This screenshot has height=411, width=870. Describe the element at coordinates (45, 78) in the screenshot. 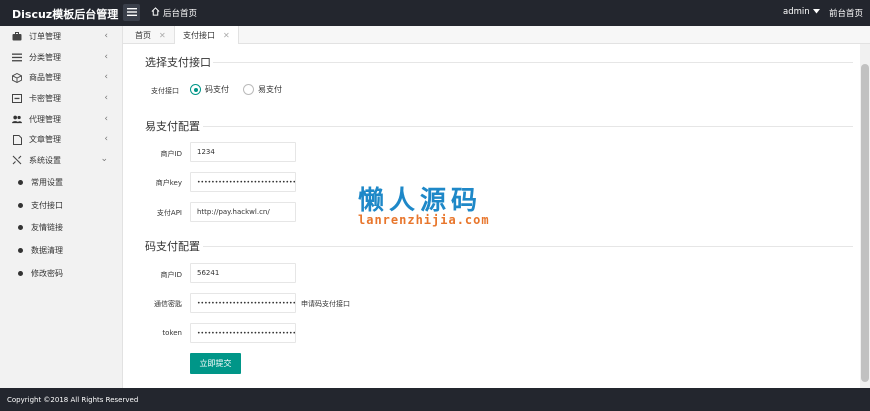

I see `sidebar-item-label: 商品管理` at that location.